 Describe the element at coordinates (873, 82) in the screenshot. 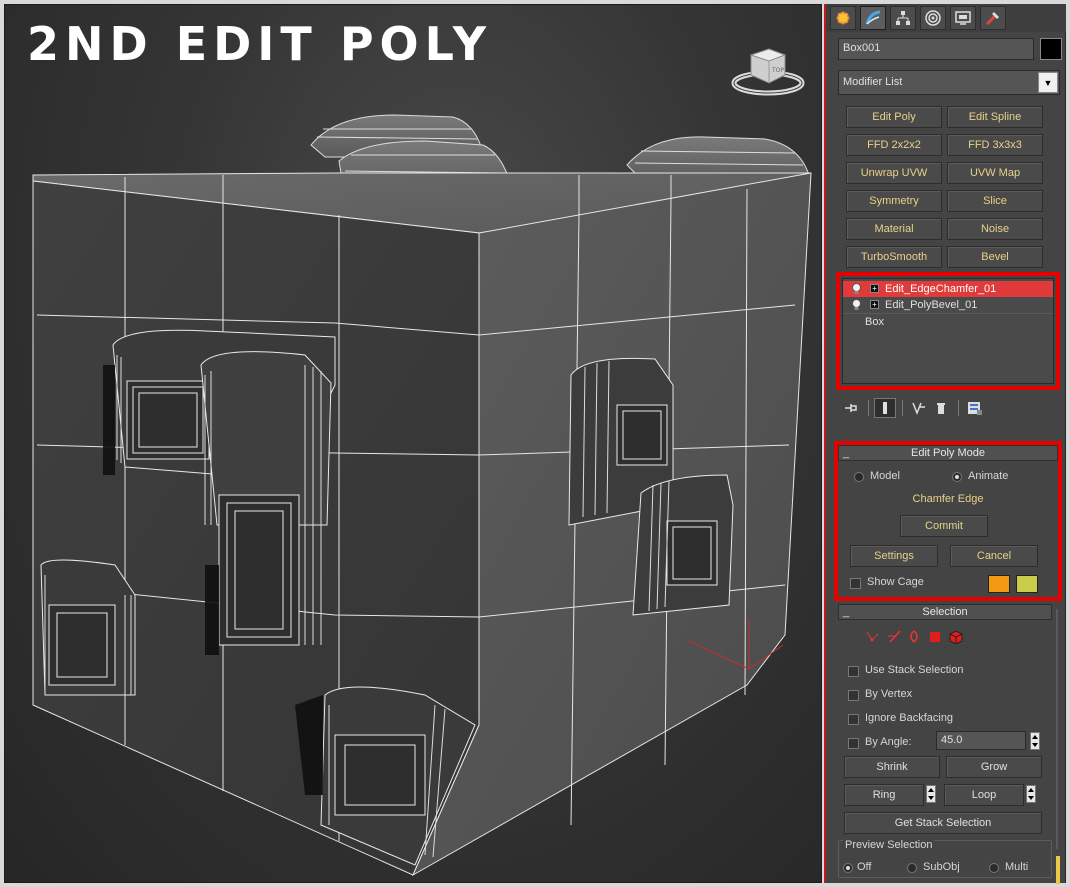

I see `modifier-list-label: Modifier List` at that location.